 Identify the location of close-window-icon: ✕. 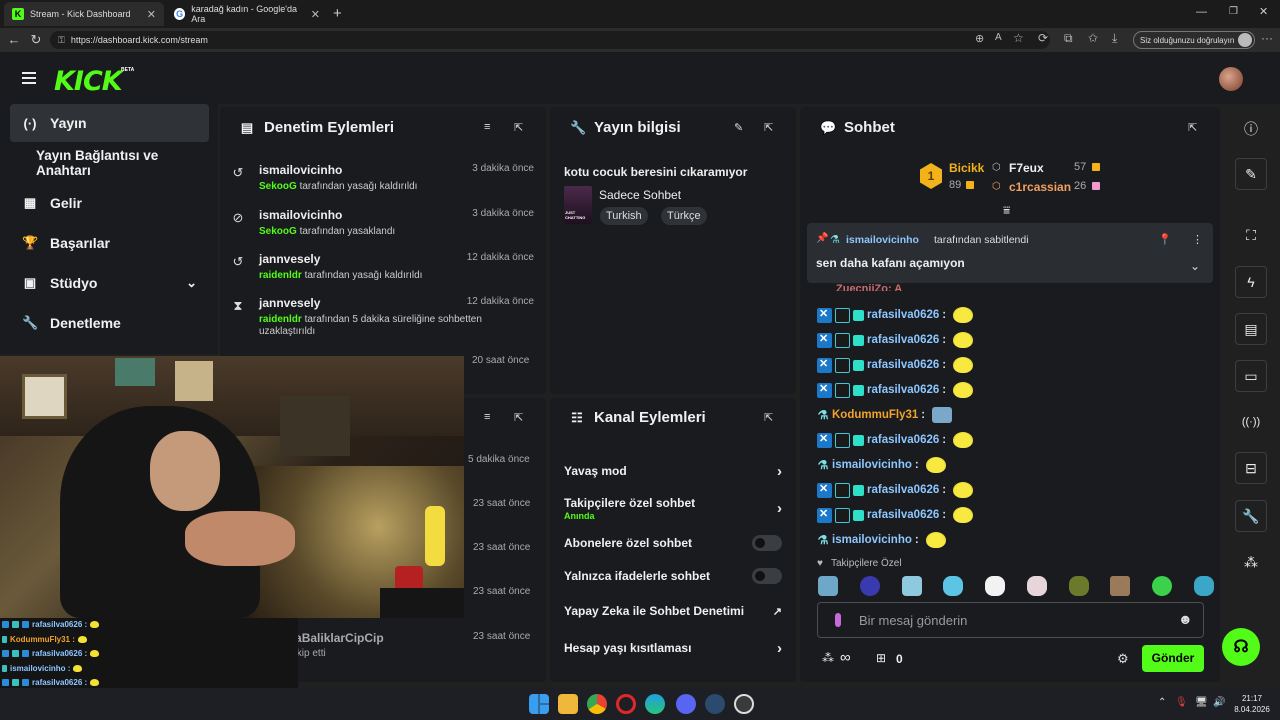
(1263, 11).